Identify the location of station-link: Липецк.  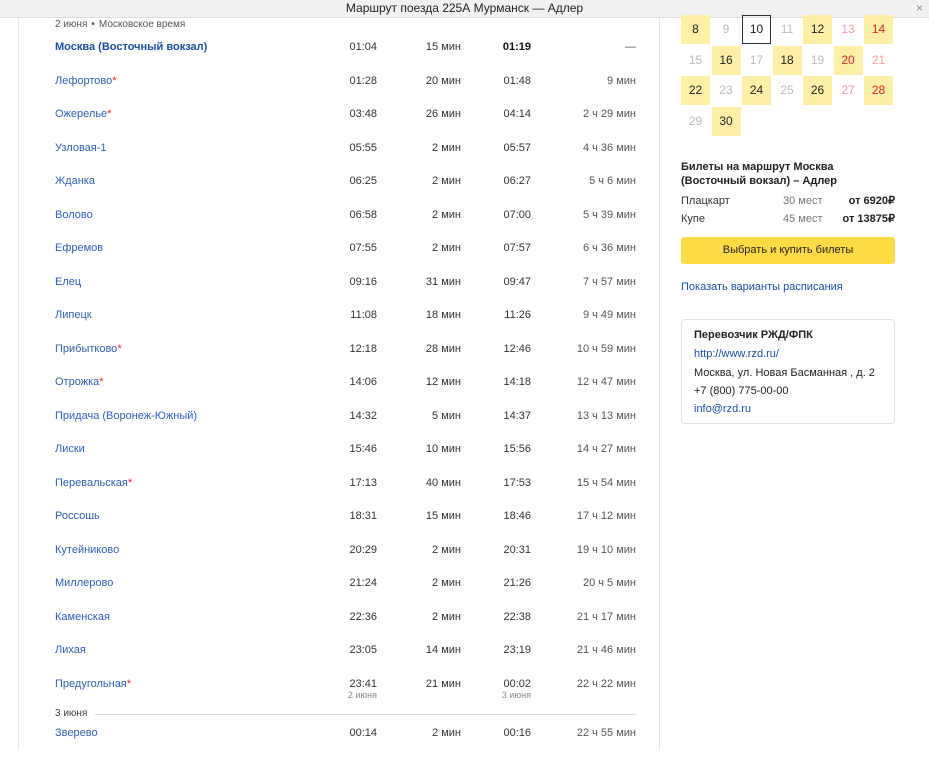
(73, 315).